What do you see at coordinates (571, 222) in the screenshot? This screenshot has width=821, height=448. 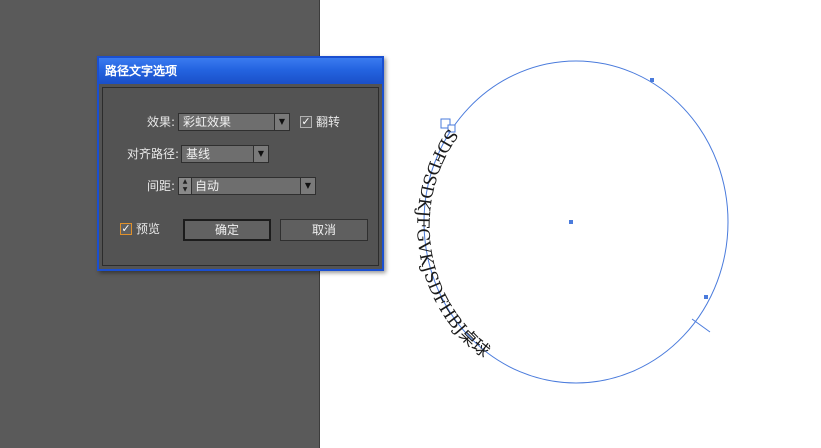 I see `center-point` at bounding box center [571, 222].